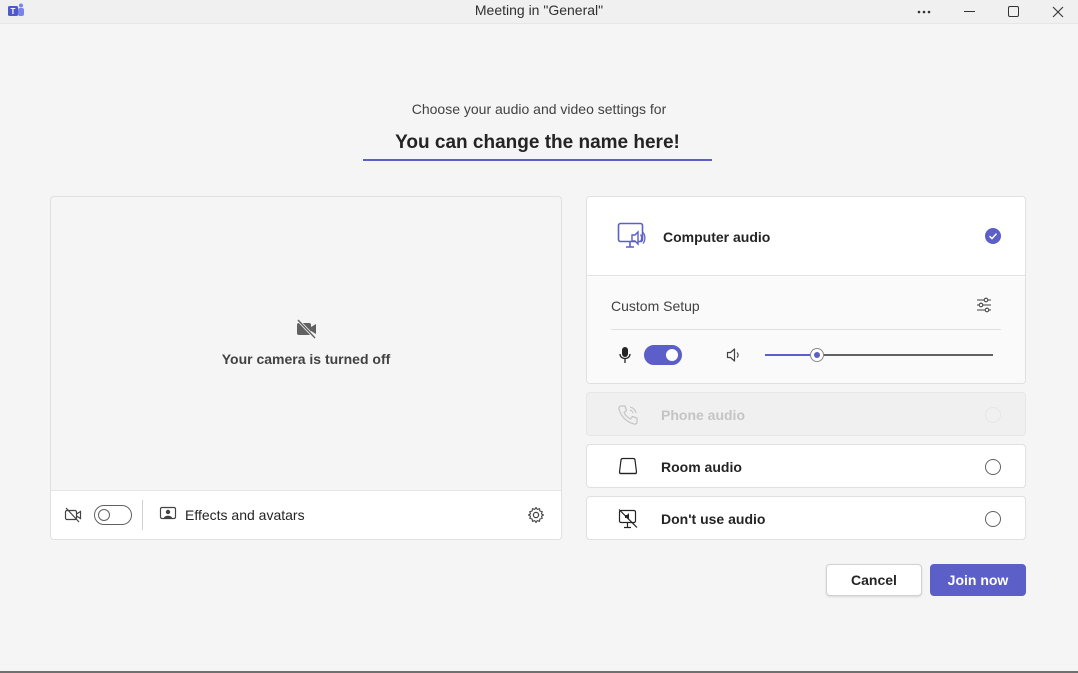 The height and width of the screenshot is (673, 1078). I want to click on effects-icon, so click(168, 515).